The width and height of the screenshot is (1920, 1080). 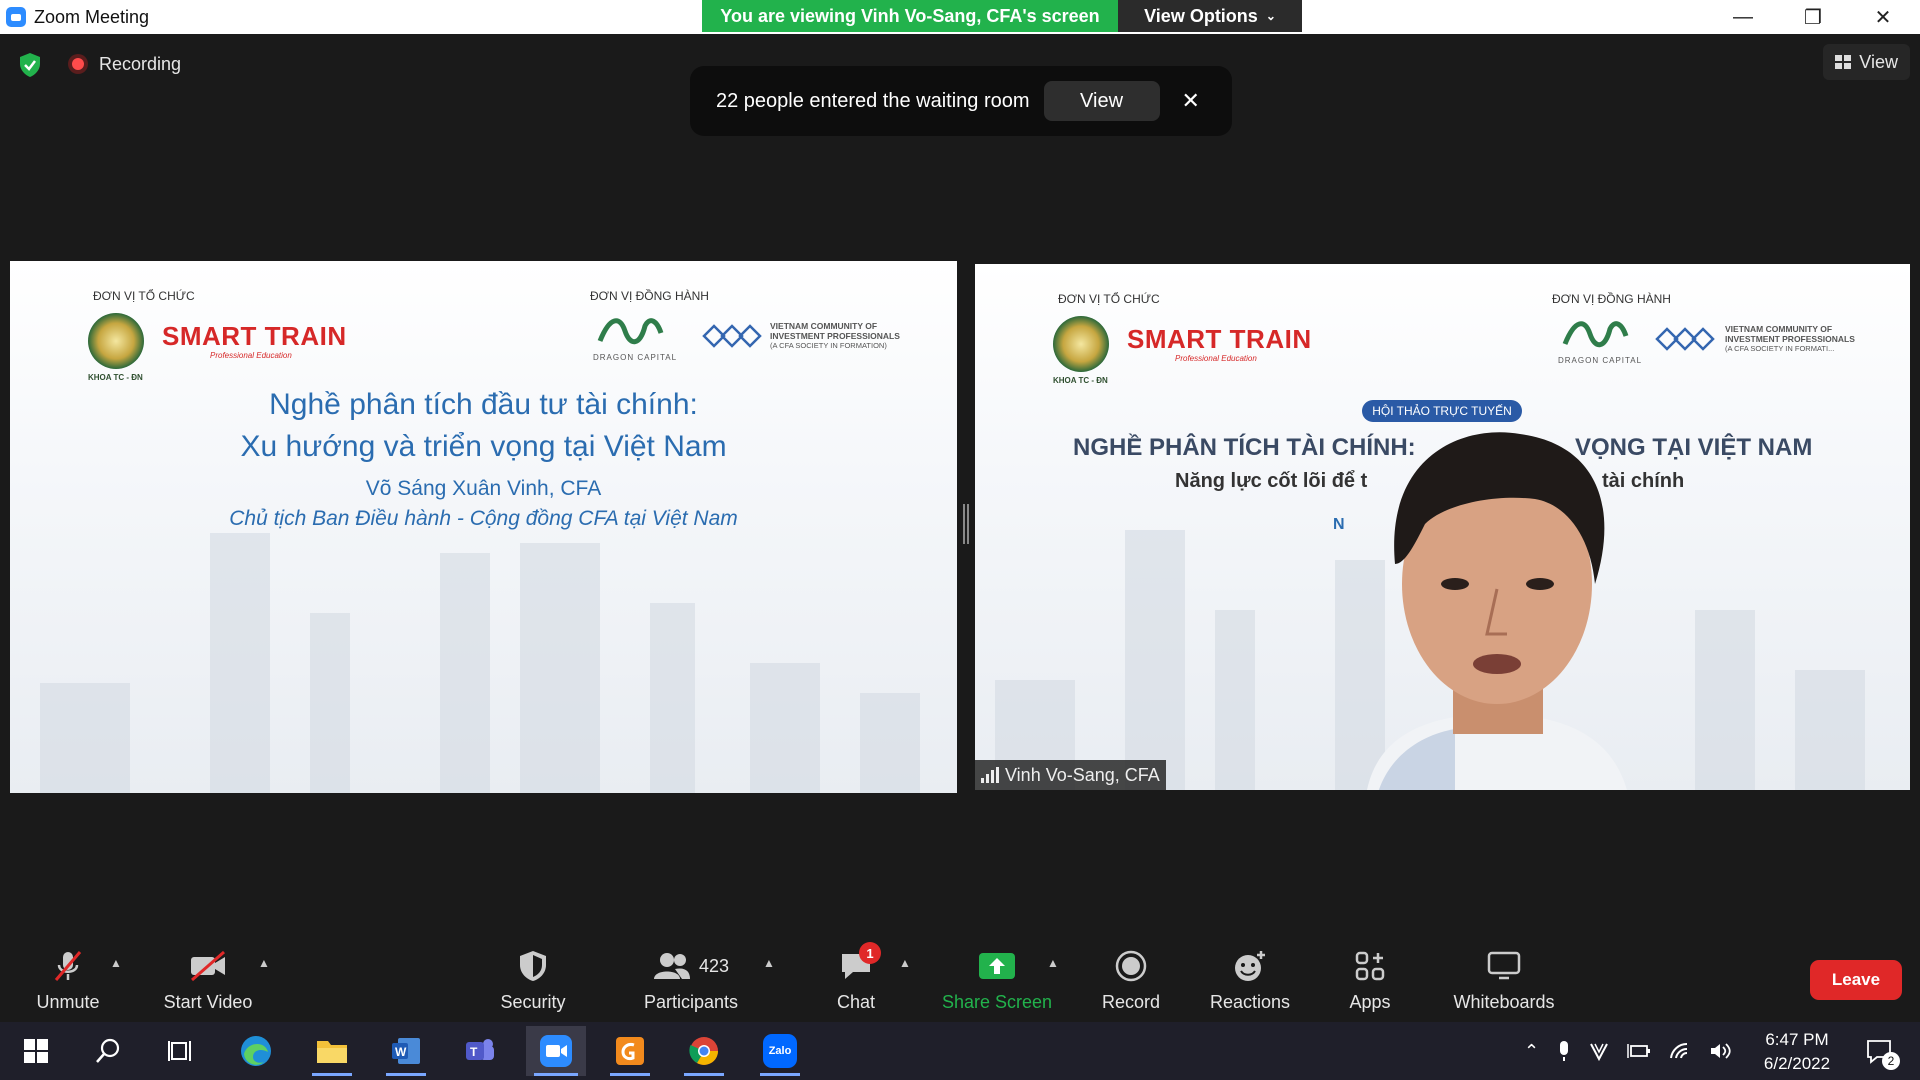 I want to click on video-off-icon, so click(x=208, y=966).